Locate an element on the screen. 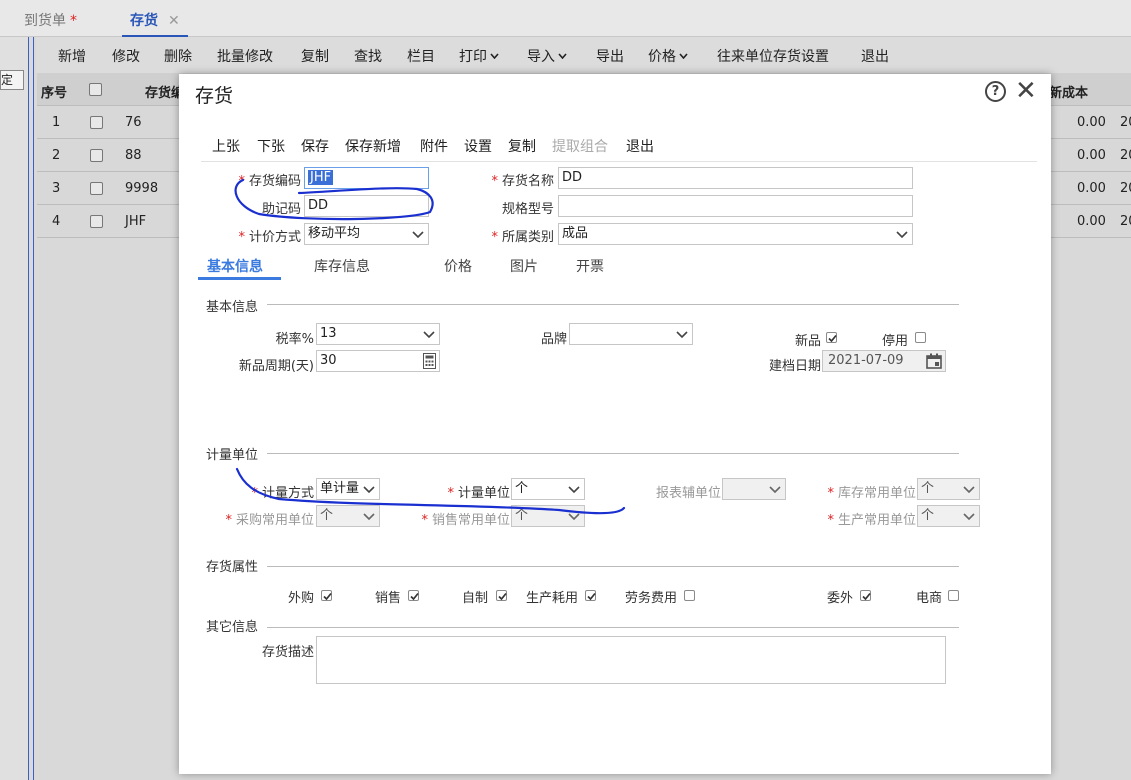  tab-inventory-label: 存货 is located at coordinates (144, 21).